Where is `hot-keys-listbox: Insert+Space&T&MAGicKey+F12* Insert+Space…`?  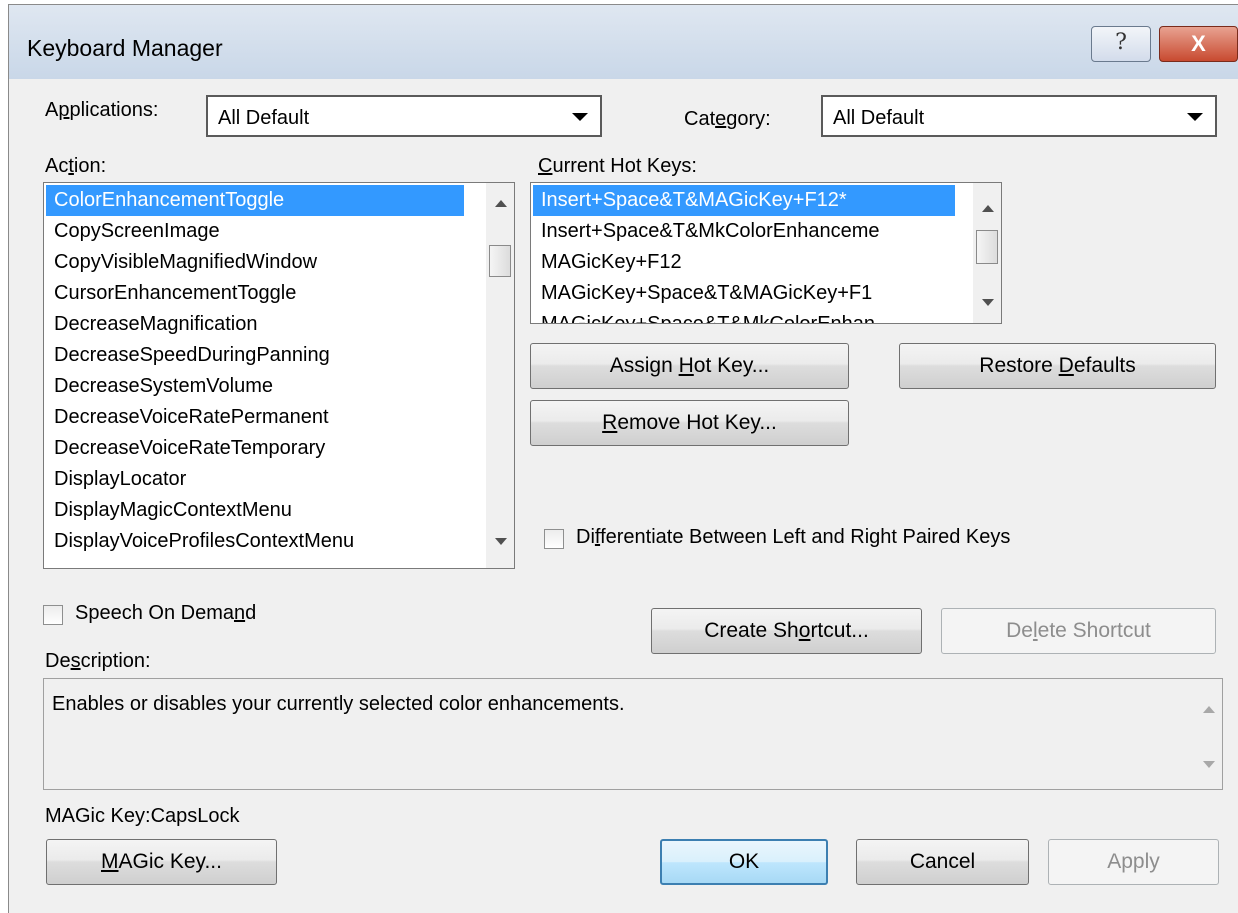
hot-keys-listbox: Insert+Space&T&MAGicKey+F12* Insert+Space… is located at coordinates (766, 253).